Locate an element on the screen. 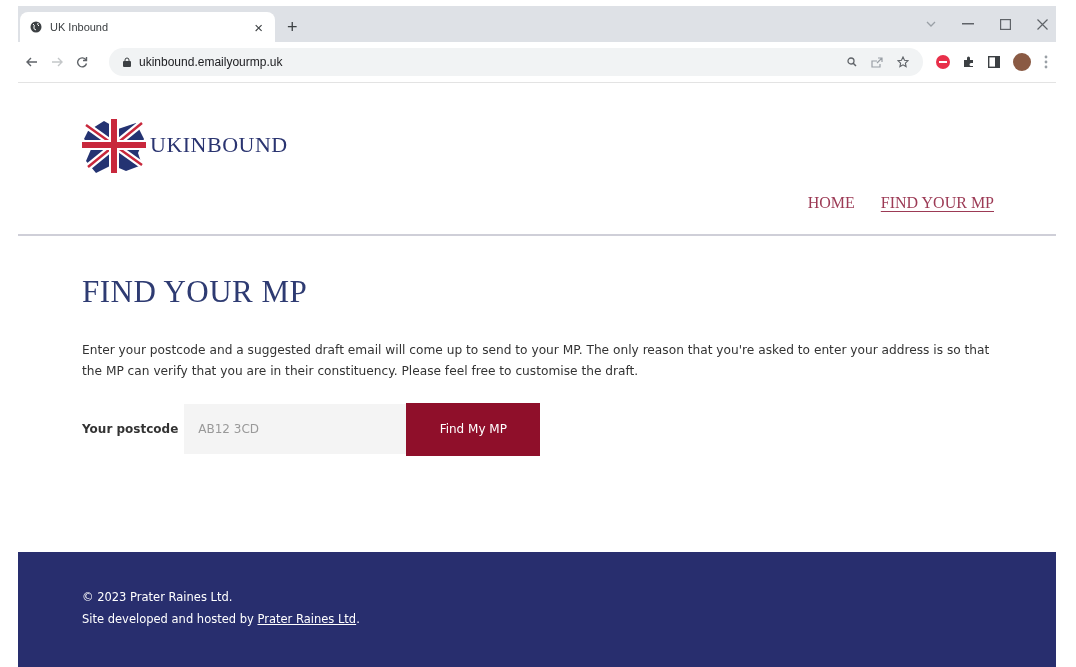  logo-text: UKINBOUND is located at coordinates (219, 145).